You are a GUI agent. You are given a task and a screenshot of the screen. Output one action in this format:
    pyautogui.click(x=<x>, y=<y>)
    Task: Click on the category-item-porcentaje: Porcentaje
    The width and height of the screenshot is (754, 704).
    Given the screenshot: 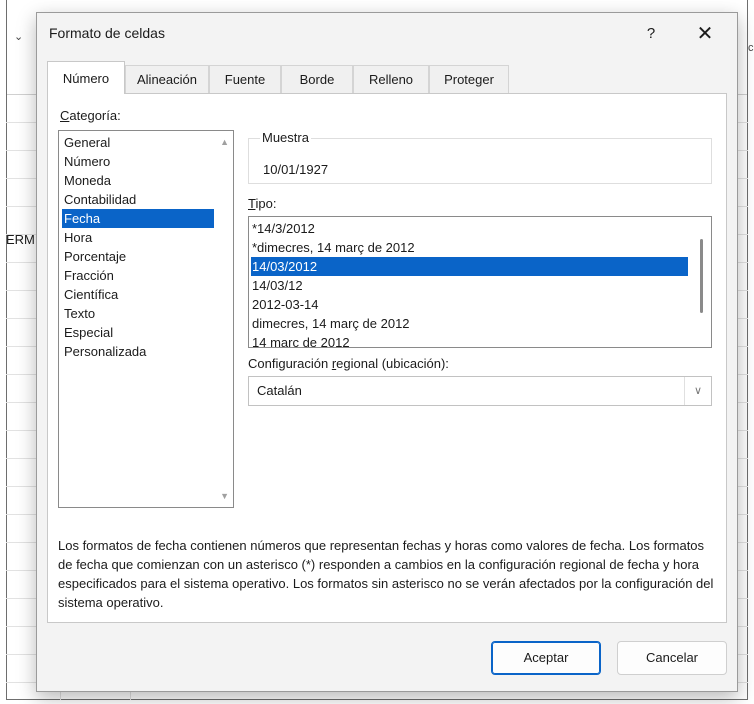 What is the action you would take?
    pyautogui.click(x=138, y=256)
    